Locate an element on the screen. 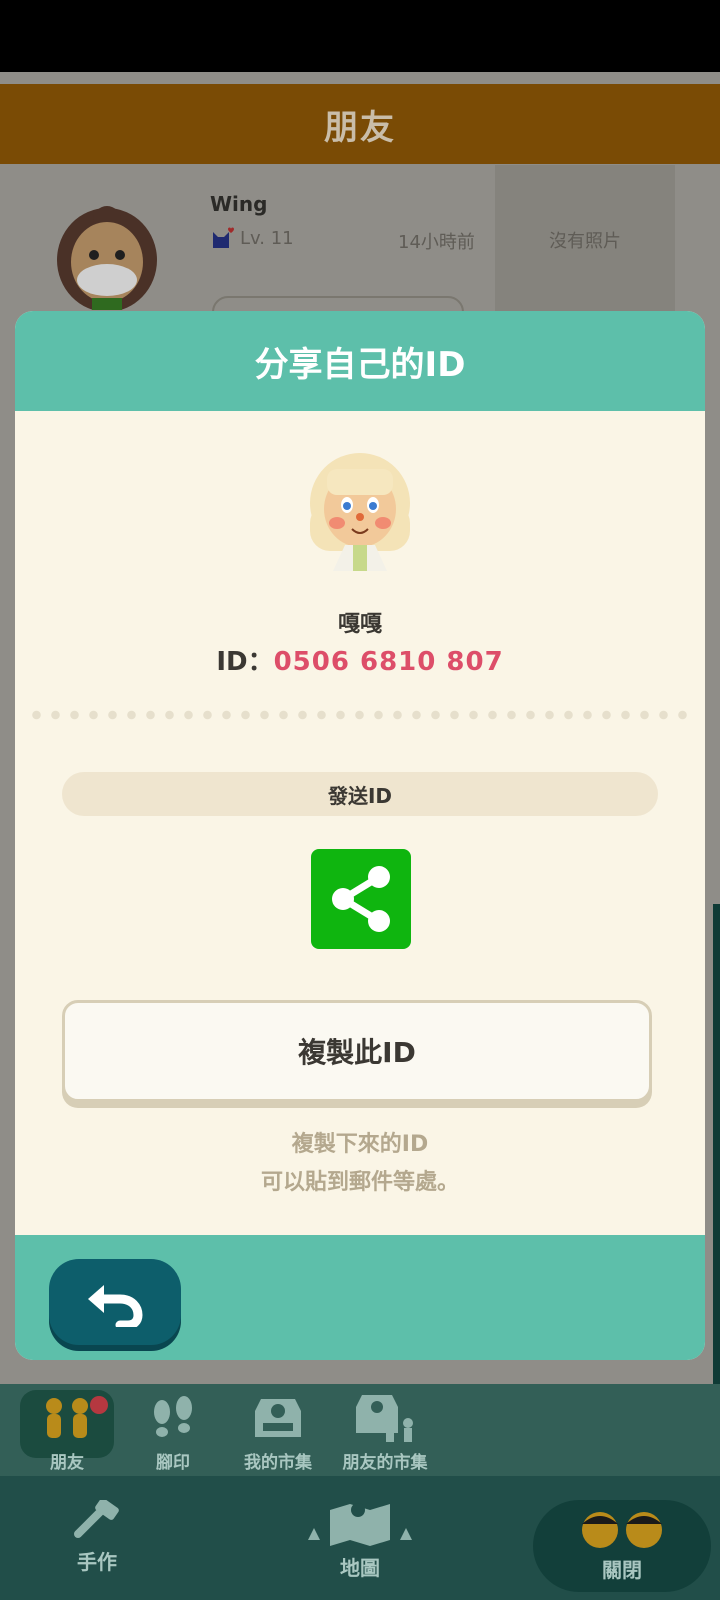 This screenshot has height=1600, width=720. player-name: 嘎嘎 is located at coordinates (359, 624).